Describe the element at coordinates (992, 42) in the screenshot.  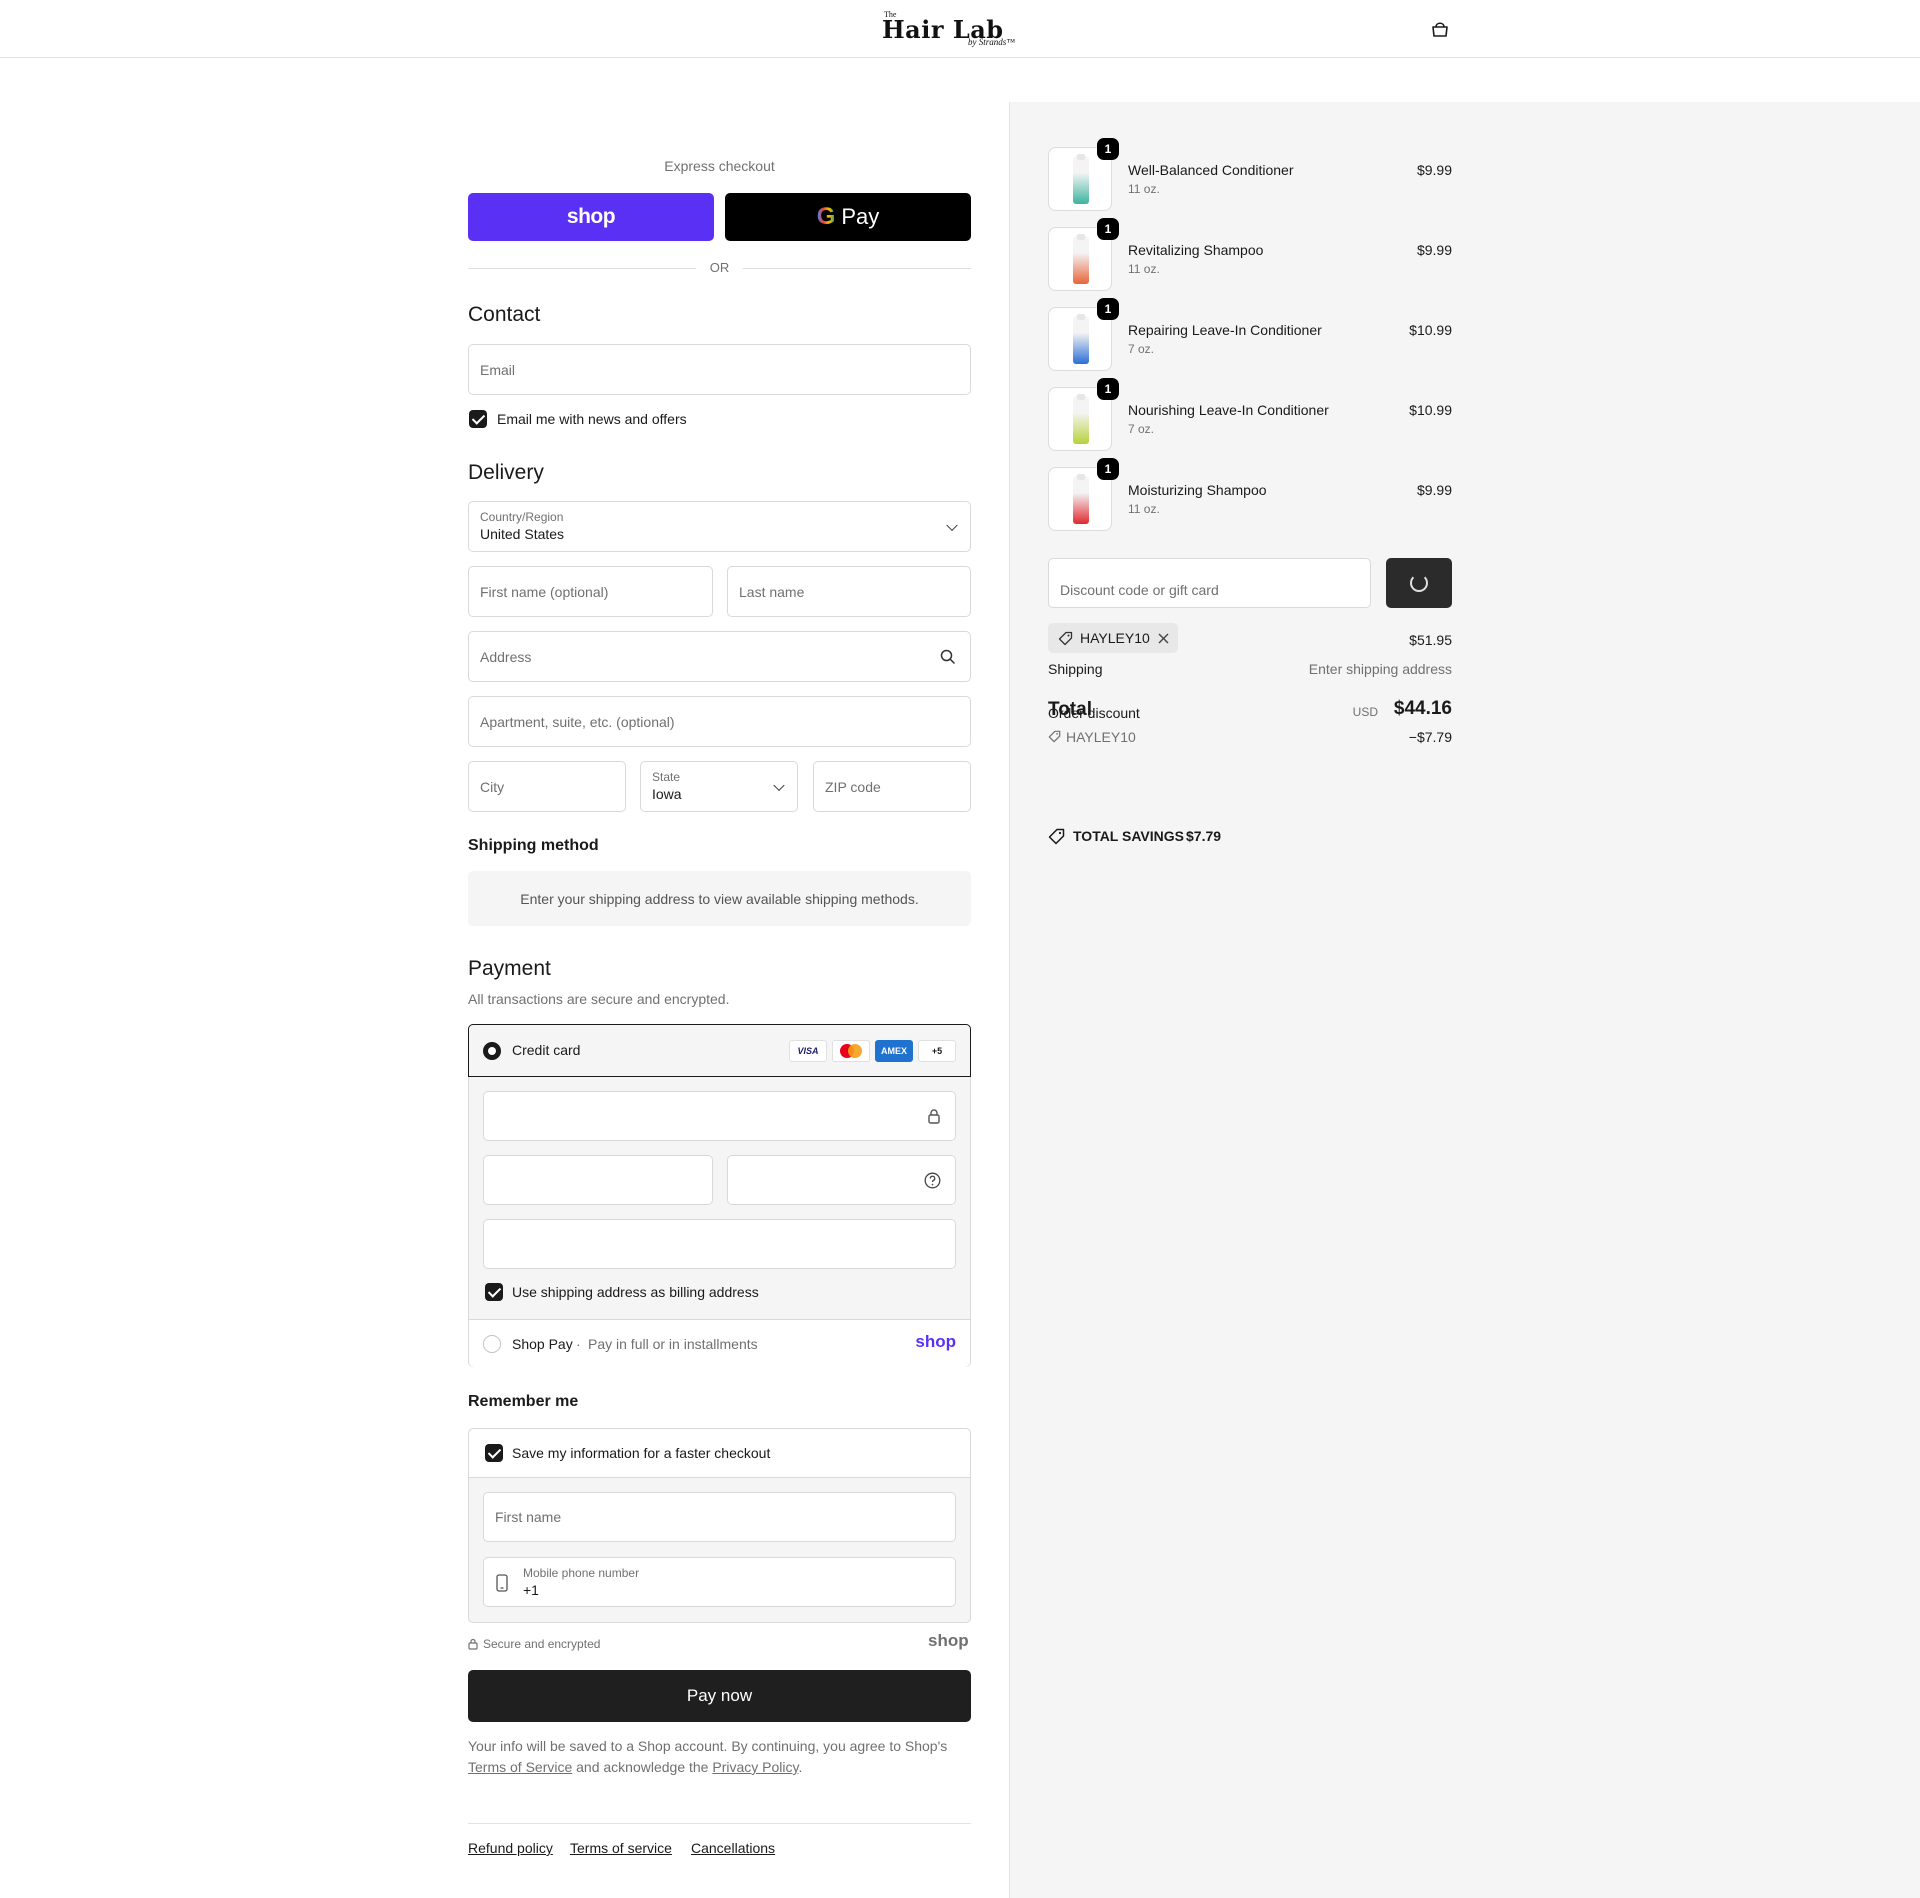
I see `logo-by: by Strands™` at that location.